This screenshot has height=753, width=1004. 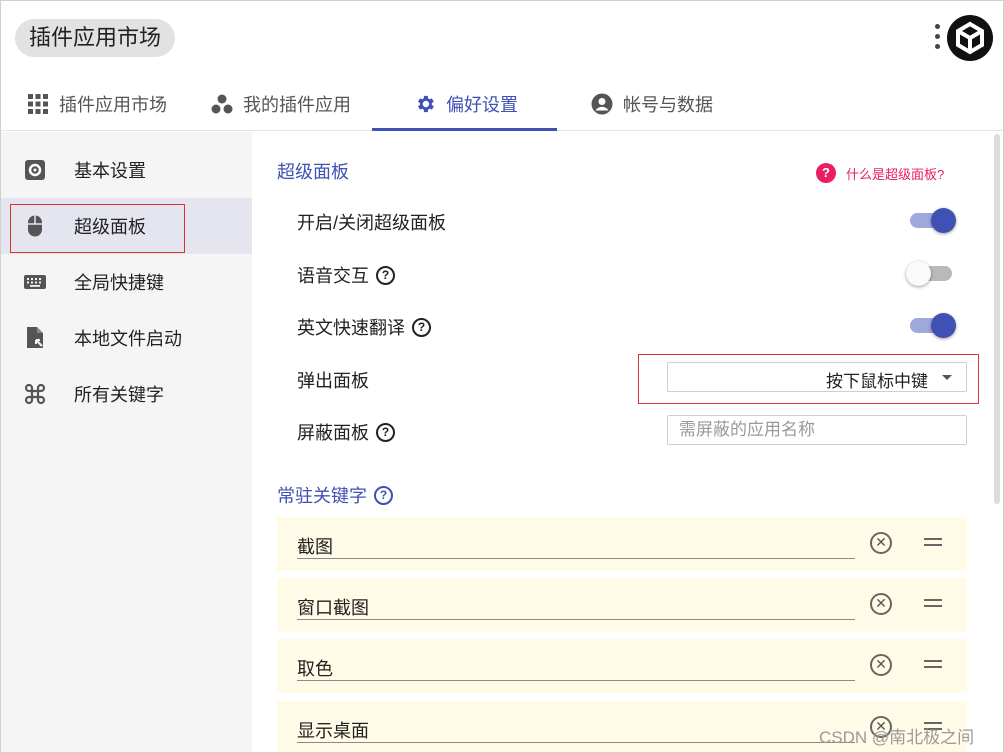 I want to click on quick-translate-switch, so click(x=933, y=325).